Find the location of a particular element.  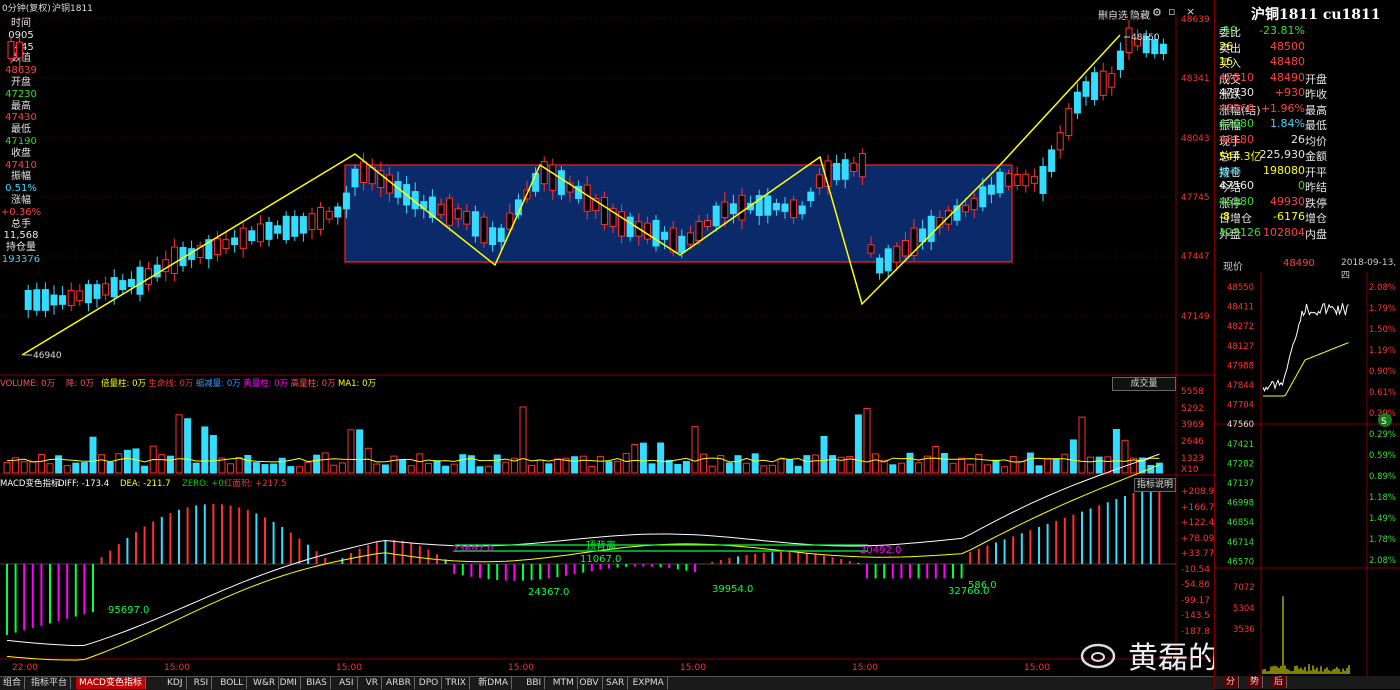

quote-panel-tab: 后 is located at coordinates (1279, 682).